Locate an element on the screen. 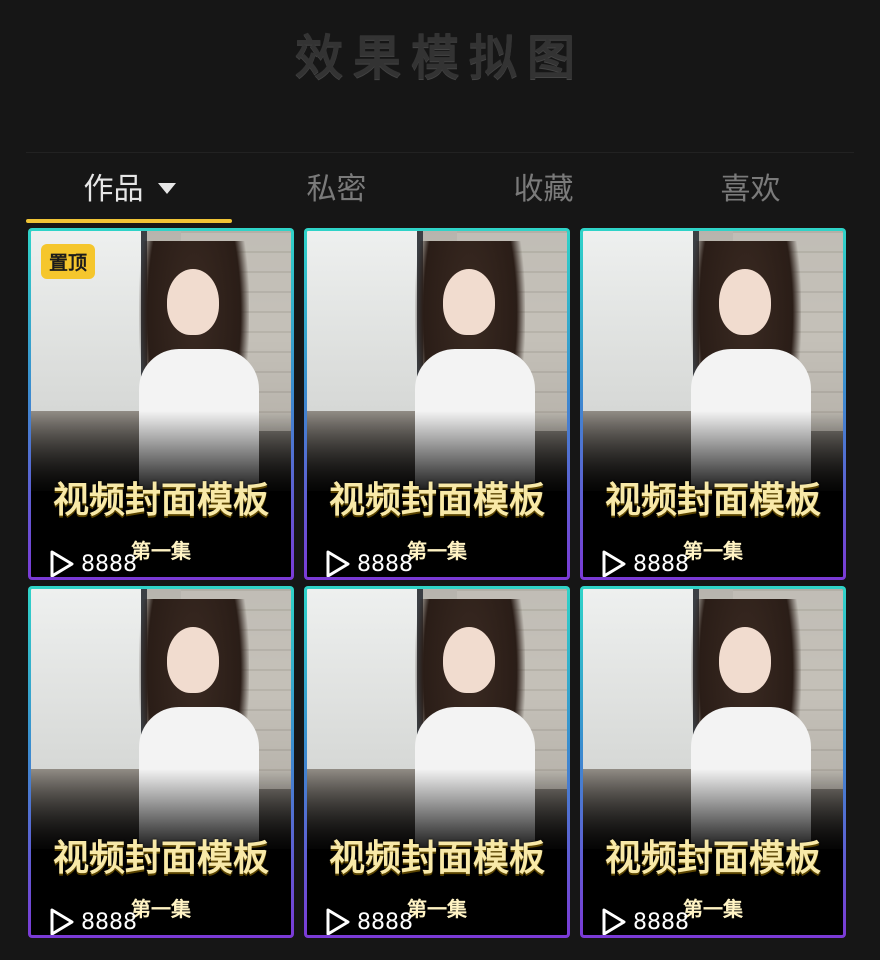 This screenshot has height=960, width=880. page-title: 效果模拟图 is located at coordinates (439, 58).